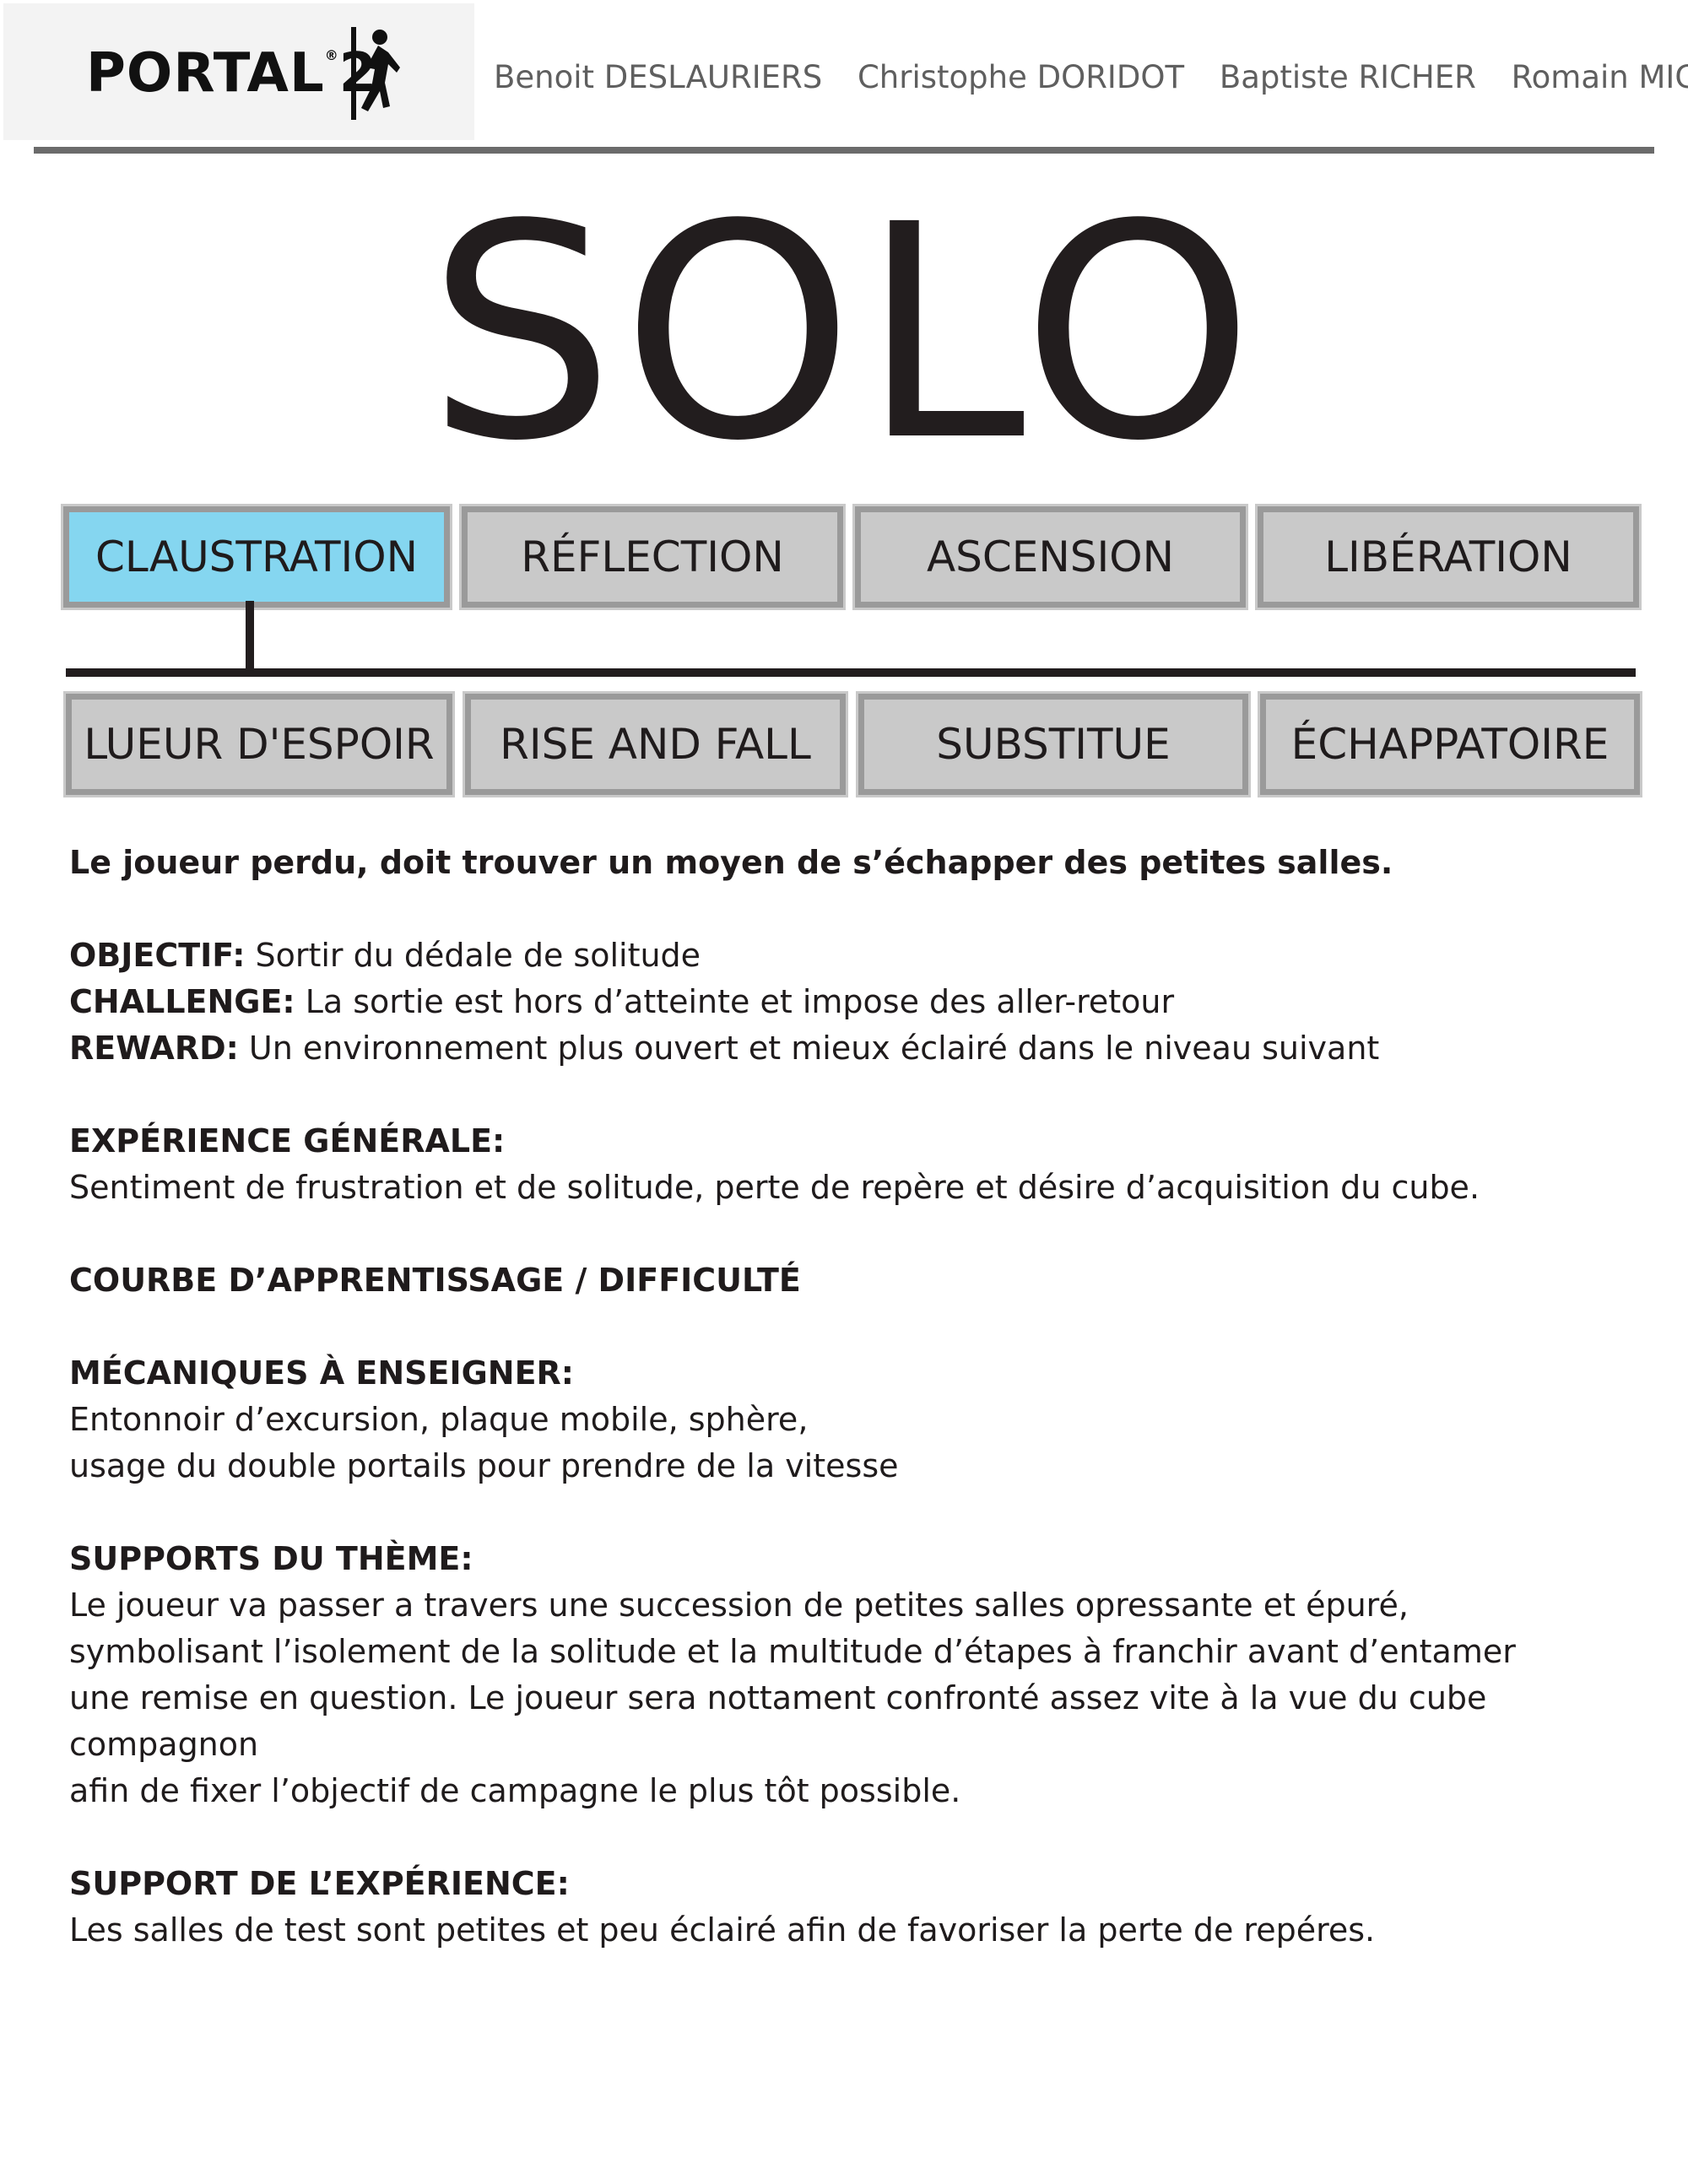 This screenshot has height=2184, width=1688. What do you see at coordinates (1053, 744) in the screenshot?
I see `chapter-substitue: SUBSTITUE` at bounding box center [1053, 744].